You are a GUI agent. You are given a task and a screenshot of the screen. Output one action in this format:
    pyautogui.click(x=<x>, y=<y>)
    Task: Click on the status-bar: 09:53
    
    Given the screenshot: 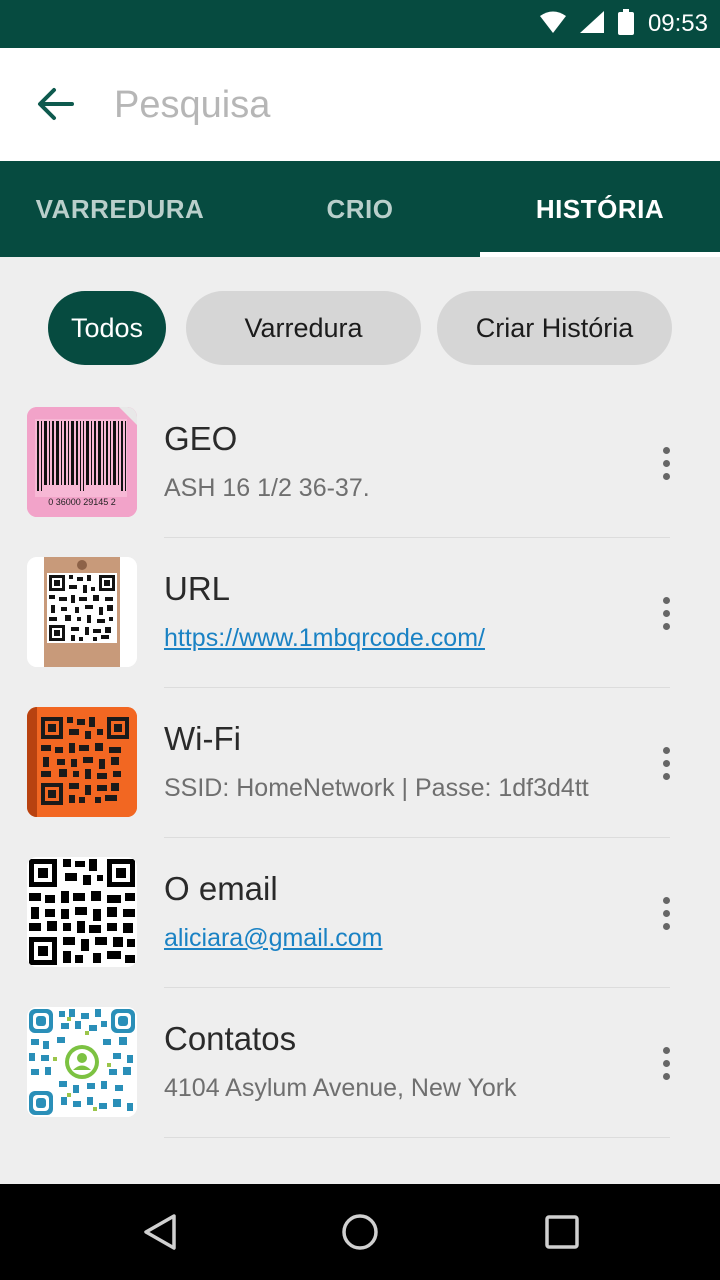 What is the action you would take?
    pyautogui.click(x=360, y=24)
    